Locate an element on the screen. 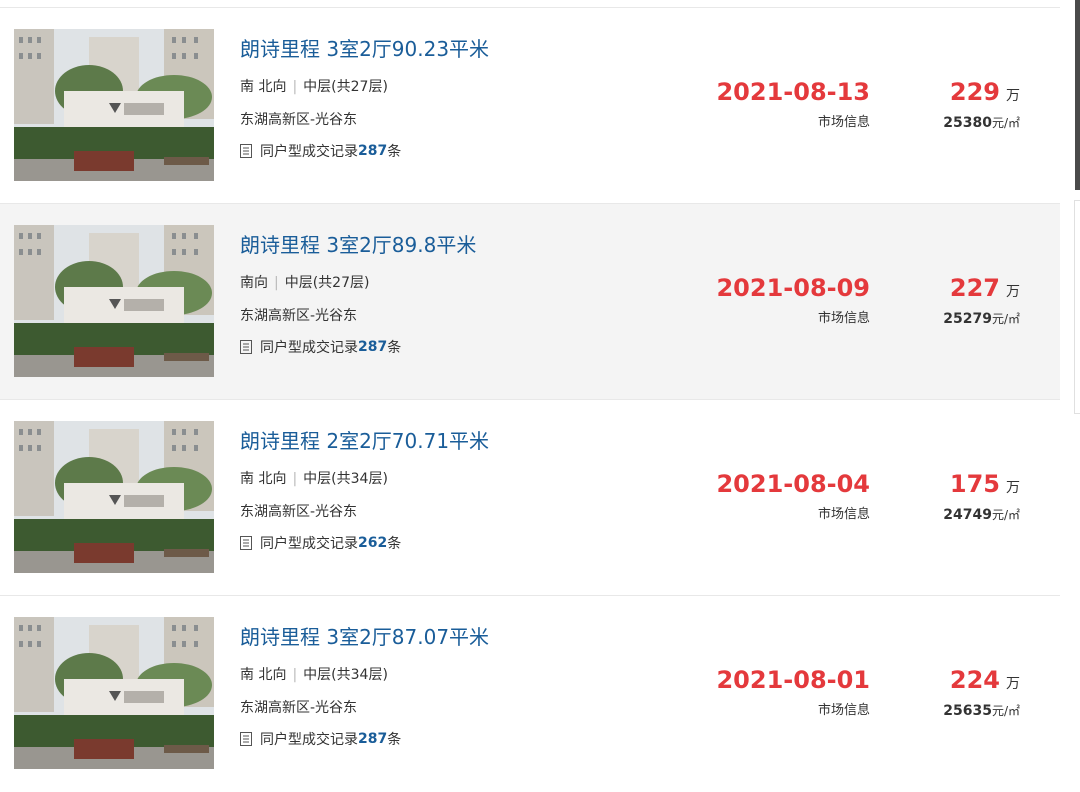 The height and width of the screenshot is (792, 1080). listing-title: 朗诗里程 3室2厅89.8平米 is located at coordinates (358, 243).